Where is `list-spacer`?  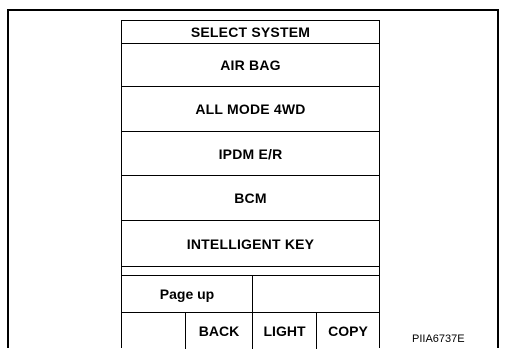 list-spacer is located at coordinates (250, 271).